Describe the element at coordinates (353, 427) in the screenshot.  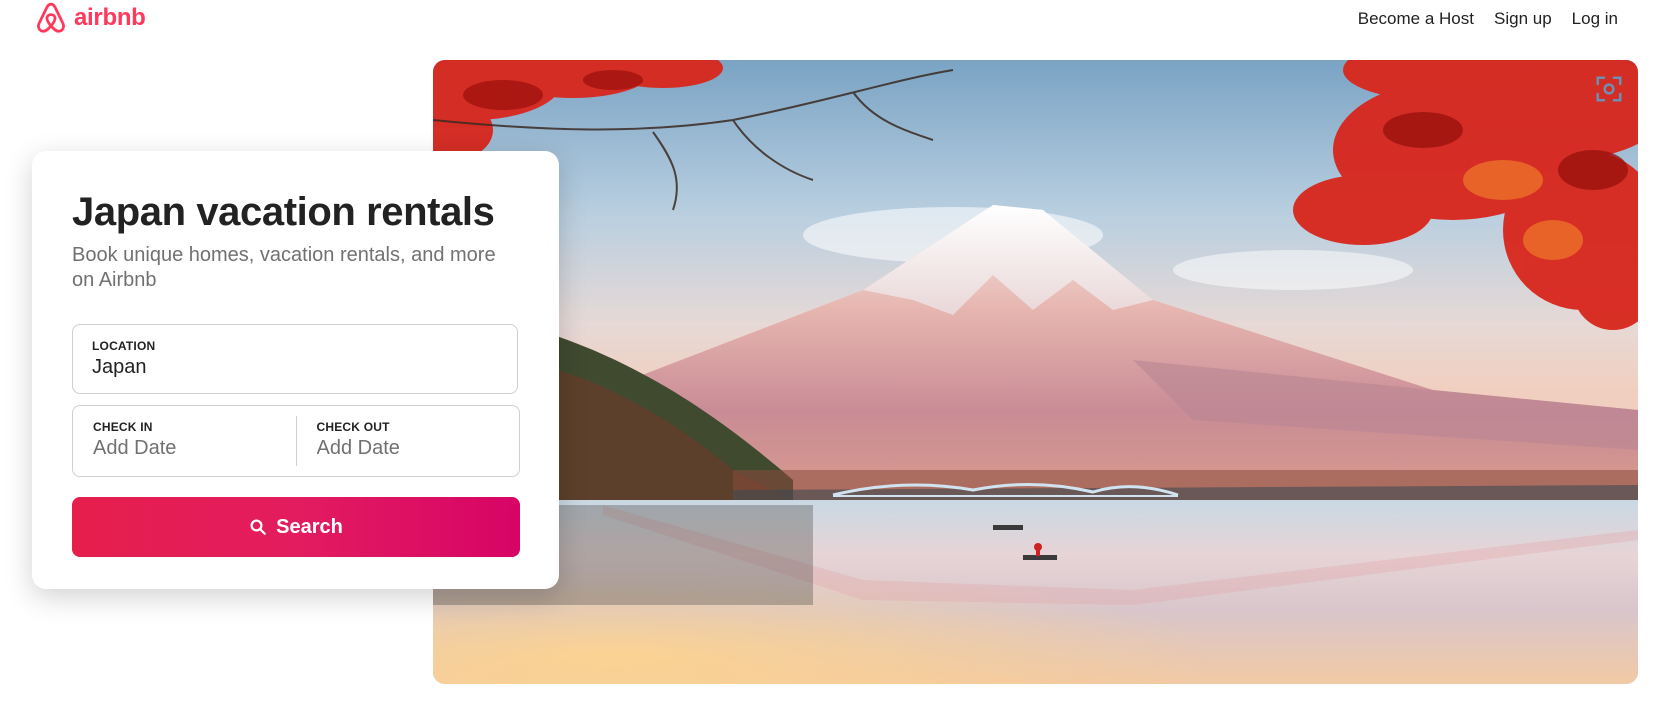
I see `check-out-label: CHECK OUT` at that location.